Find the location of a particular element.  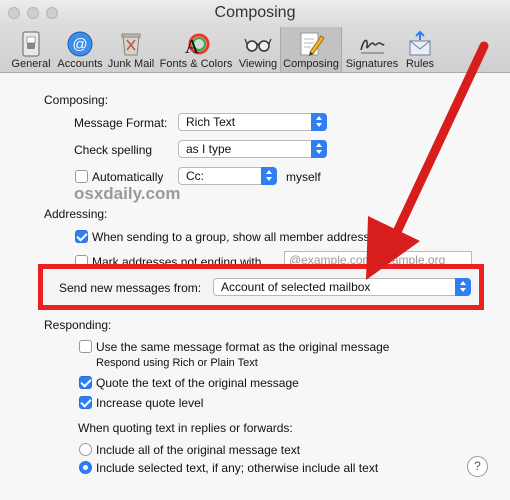

red-arrow-annotation is located at coordinates (427, 160).